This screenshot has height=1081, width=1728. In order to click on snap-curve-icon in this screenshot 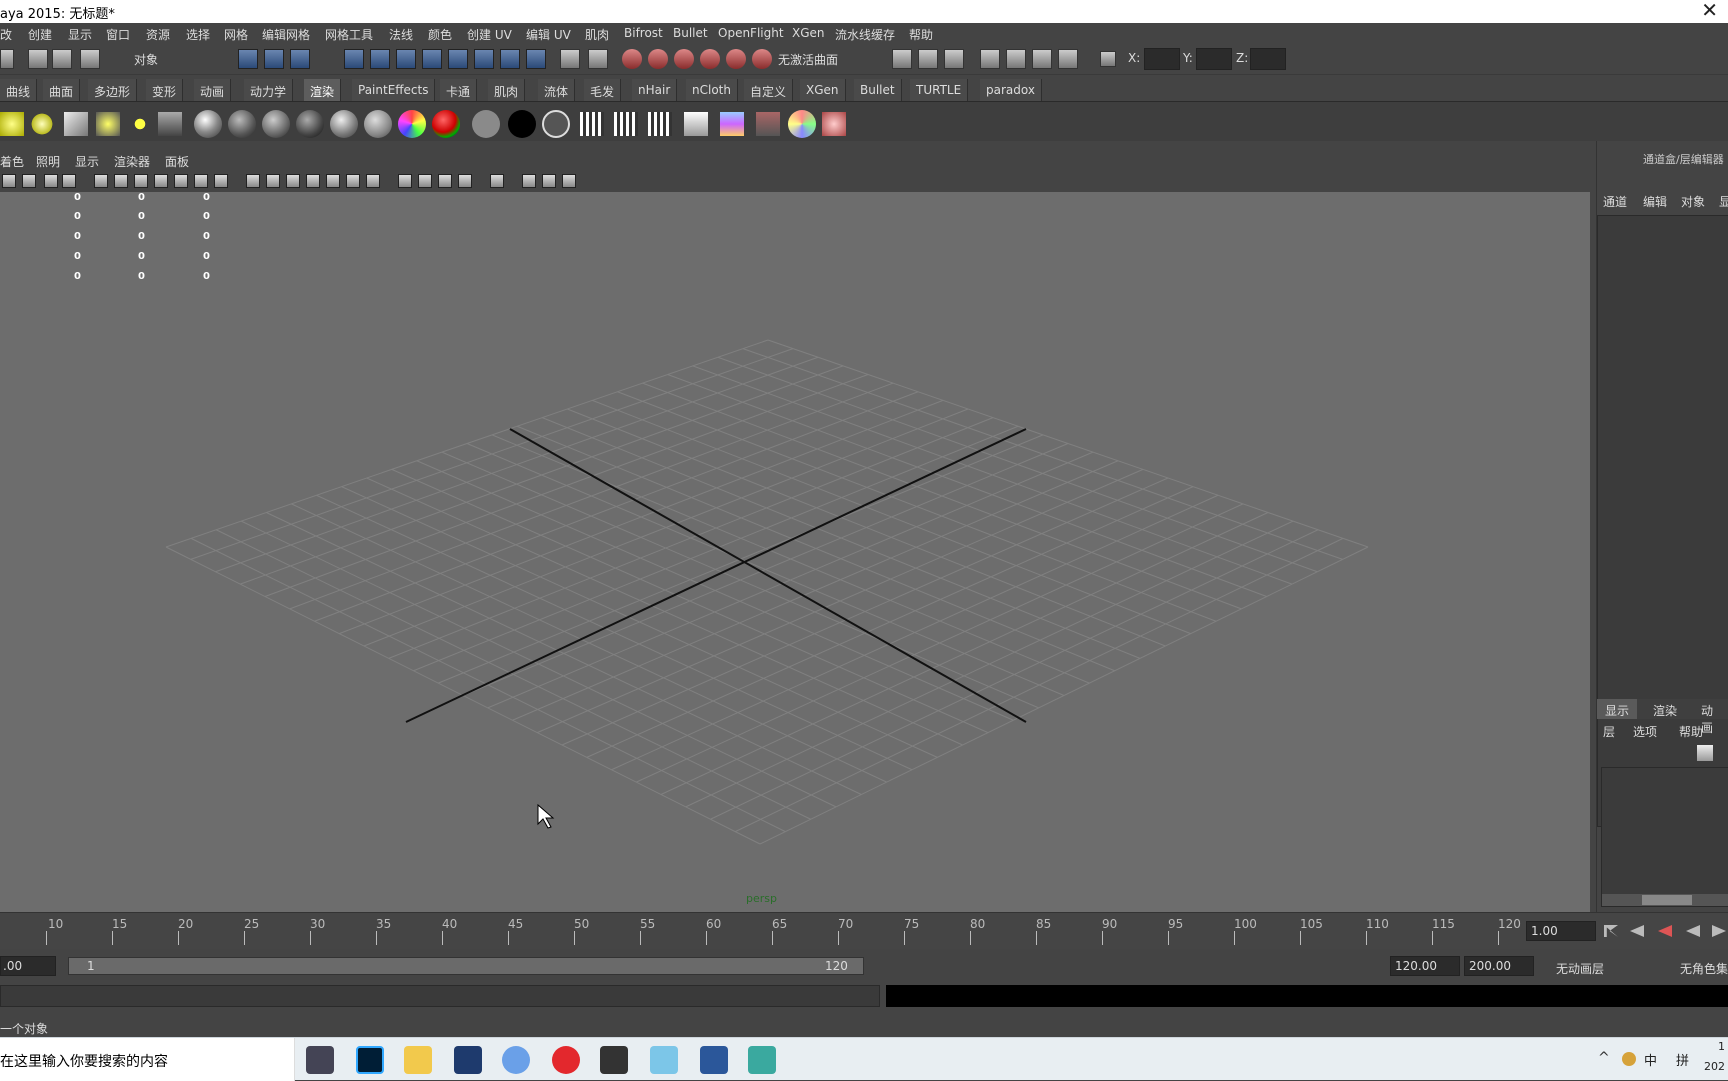, I will do `click(658, 59)`.